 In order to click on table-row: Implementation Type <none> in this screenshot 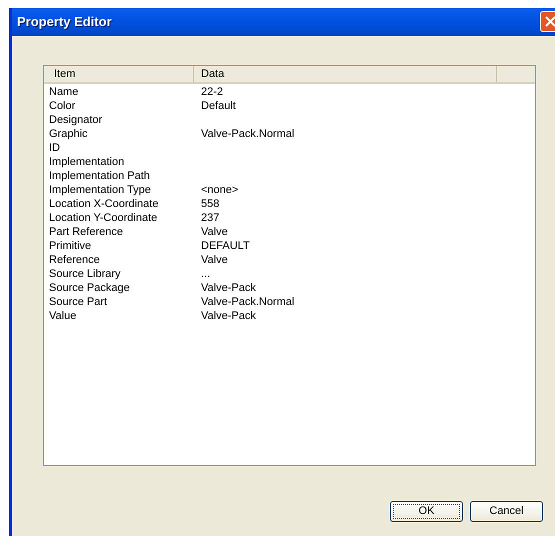, I will do `click(289, 190)`.